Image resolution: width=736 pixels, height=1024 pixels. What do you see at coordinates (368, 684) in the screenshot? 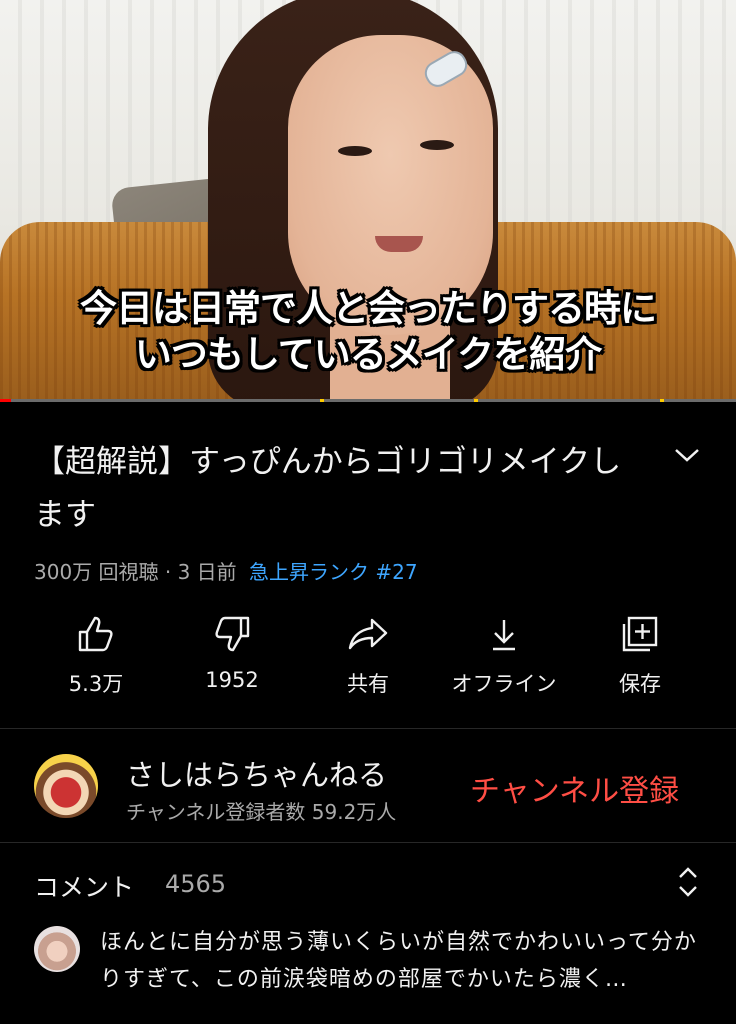
I see `share-label: 共有` at bounding box center [368, 684].